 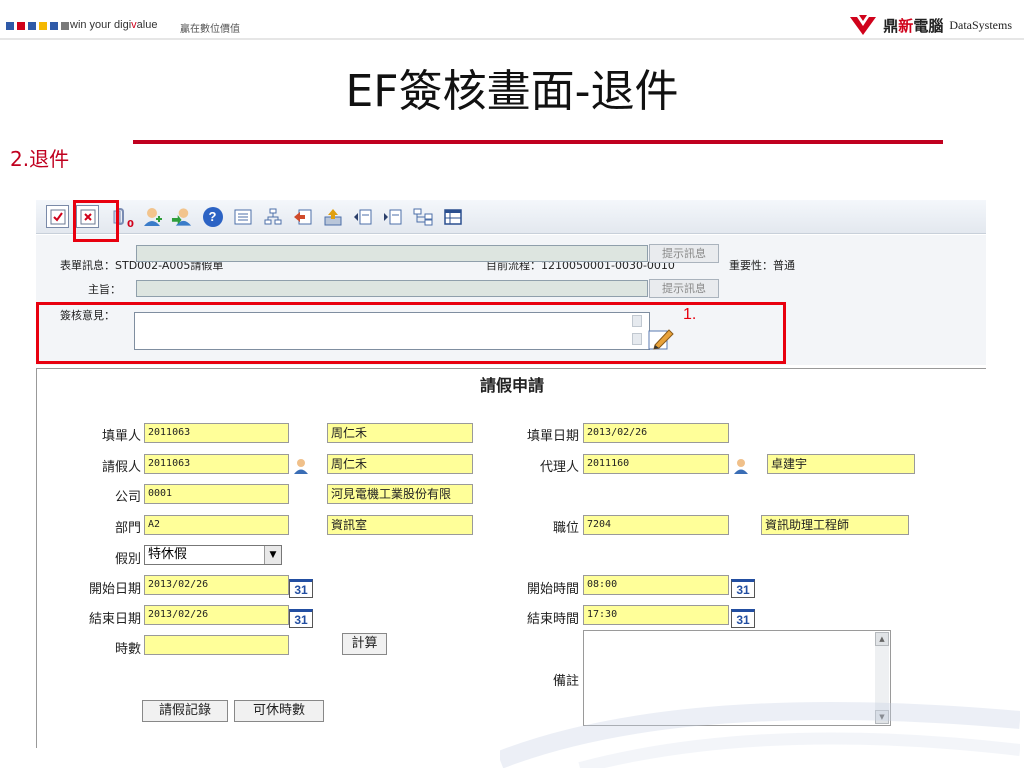 What do you see at coordinates (216, 525) in the screenshot?
I see `dept-id-field: A2` at bounding box center [216, 525].